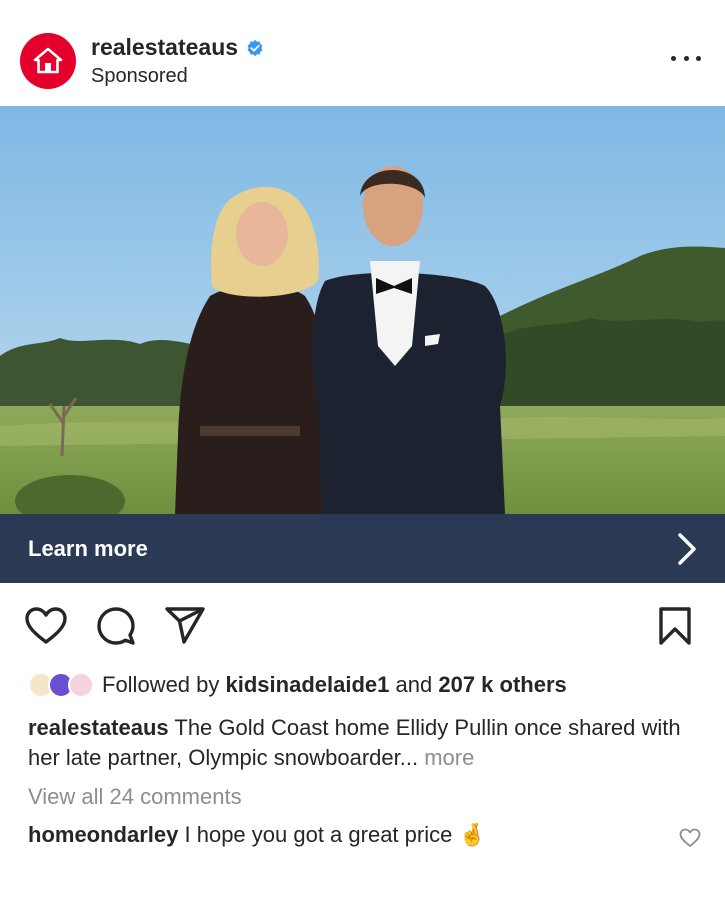 This screenshot has width=725, height=900. I want to click on others-count: 207 k others, so click(502, 684).